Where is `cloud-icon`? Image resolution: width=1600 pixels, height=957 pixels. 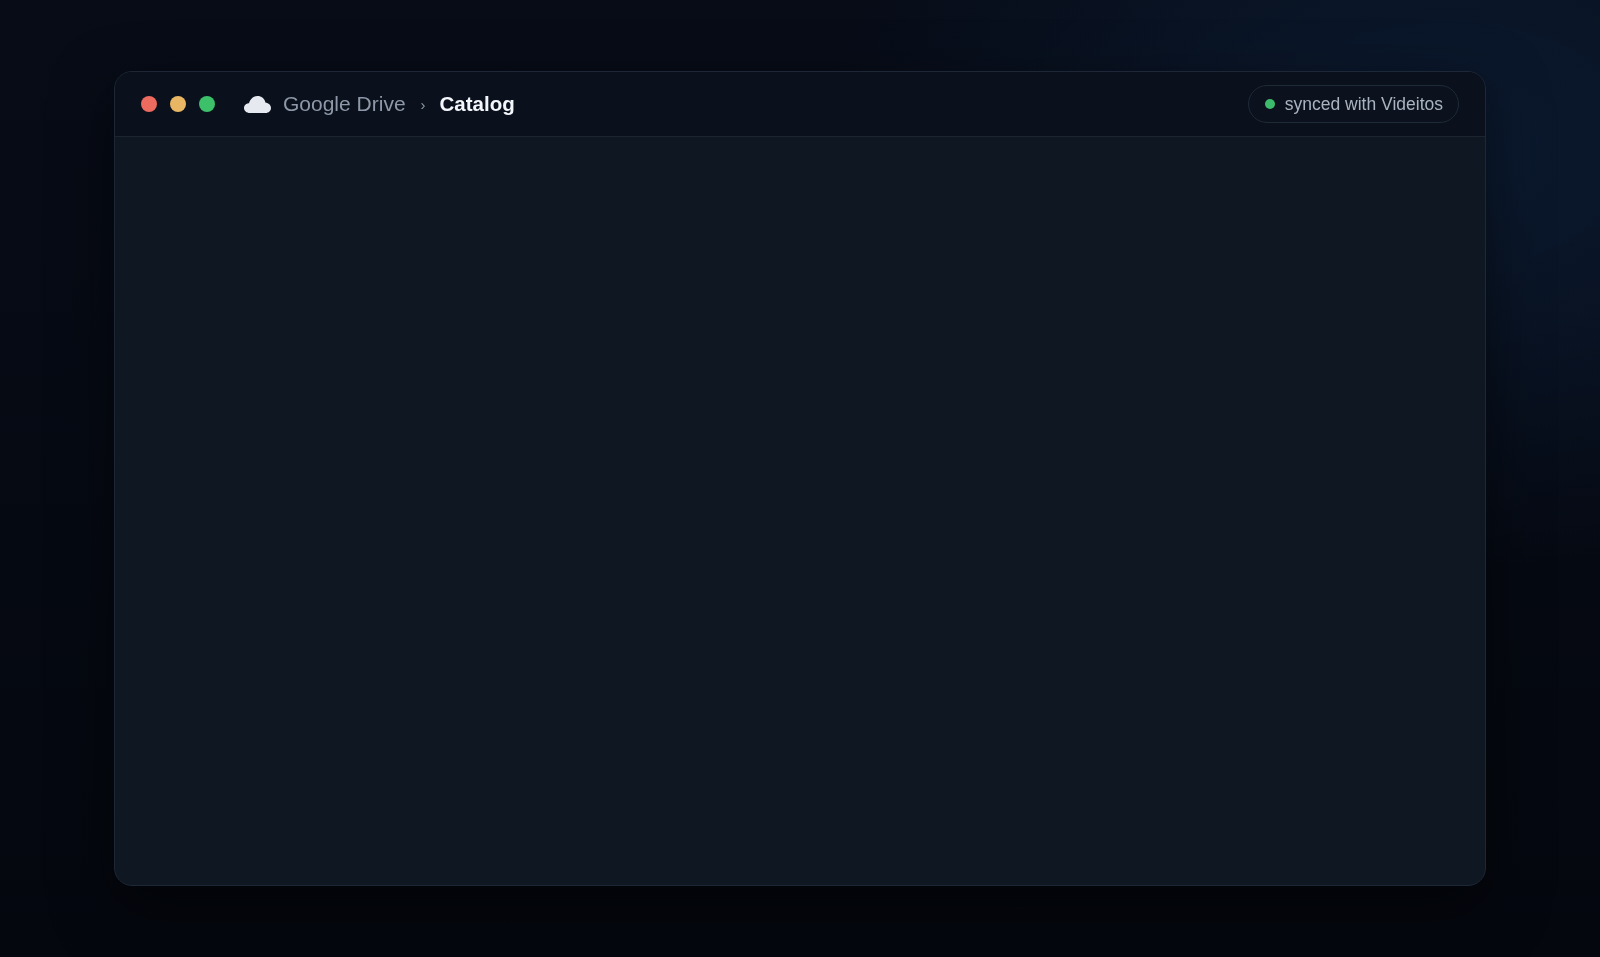 cloud-icon is located at coordinates (257, 104).